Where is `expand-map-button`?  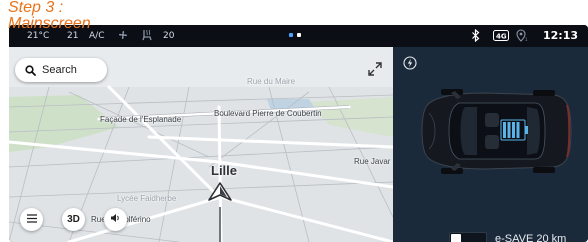 expand-map-button is located at coordinates (375, 70).